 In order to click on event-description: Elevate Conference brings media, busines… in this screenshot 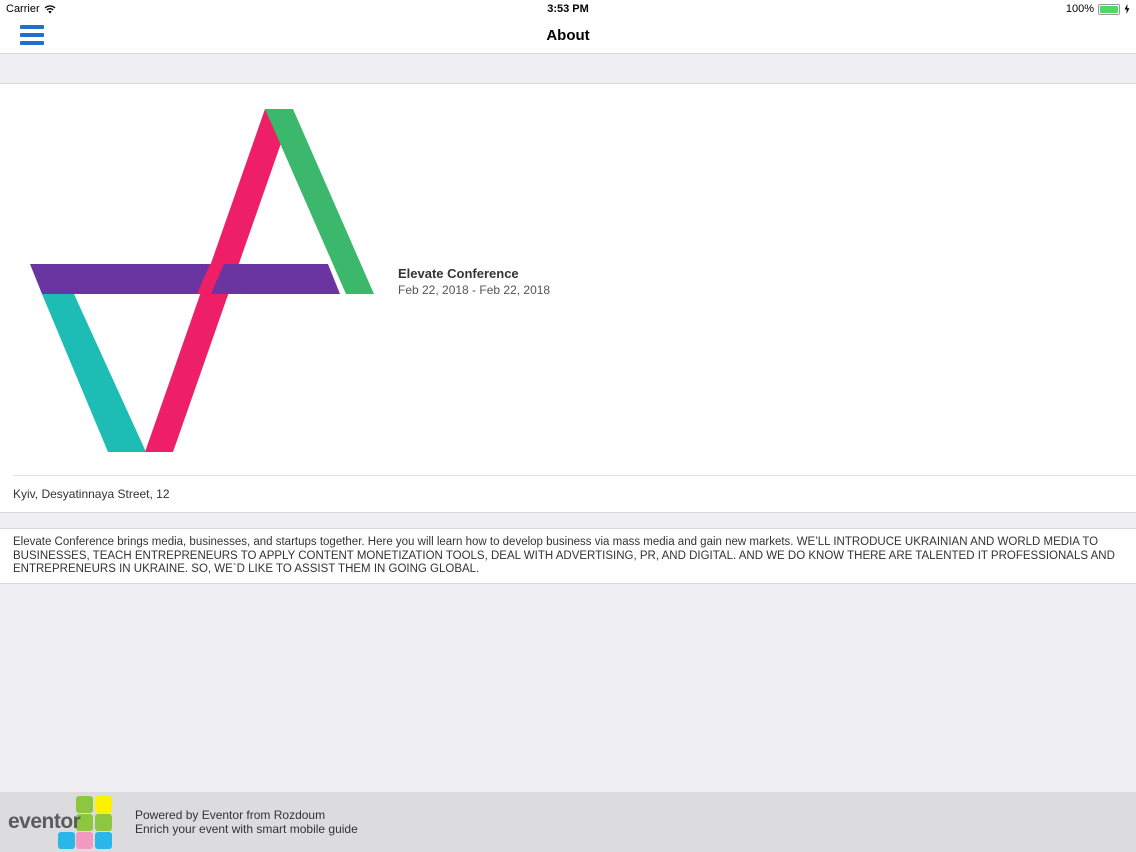, I will do `click(564, 555)`.